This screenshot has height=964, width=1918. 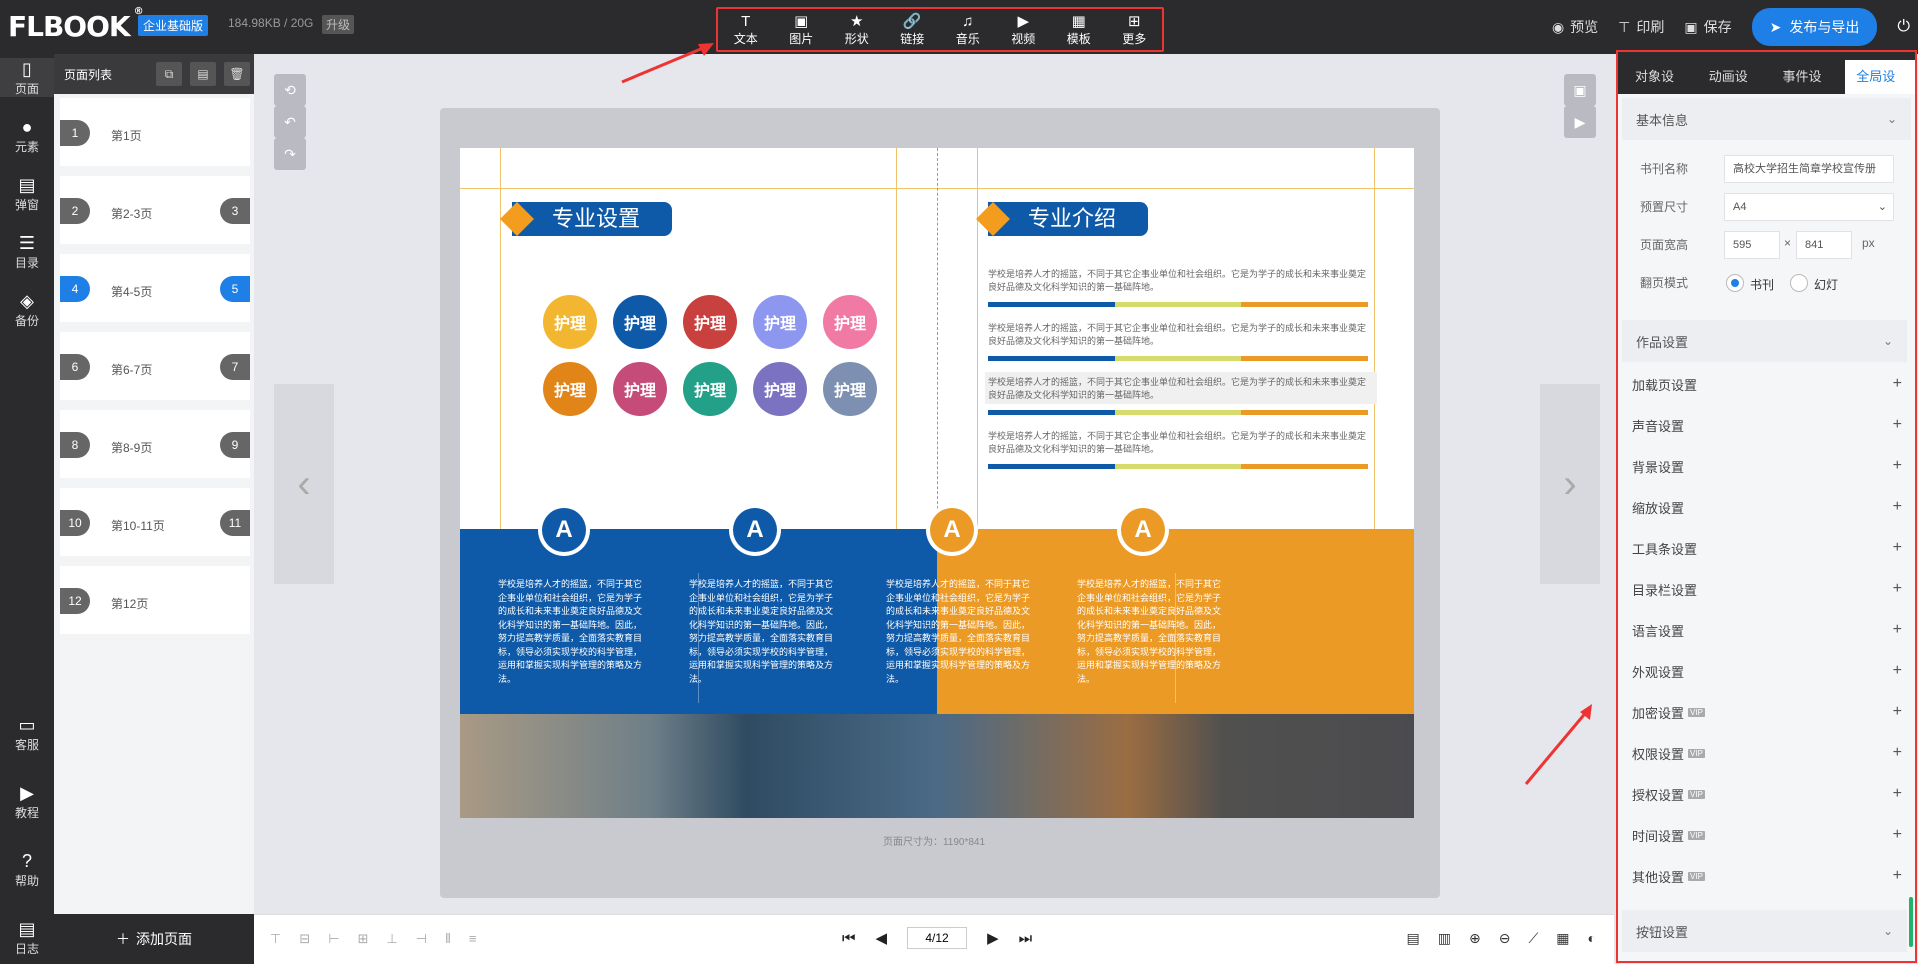 What do you see at coordinates (1764, 341) in the screenshot?
I see `works-settings-section: 作品设置 ⌄` at bounding box center [1764, 341].